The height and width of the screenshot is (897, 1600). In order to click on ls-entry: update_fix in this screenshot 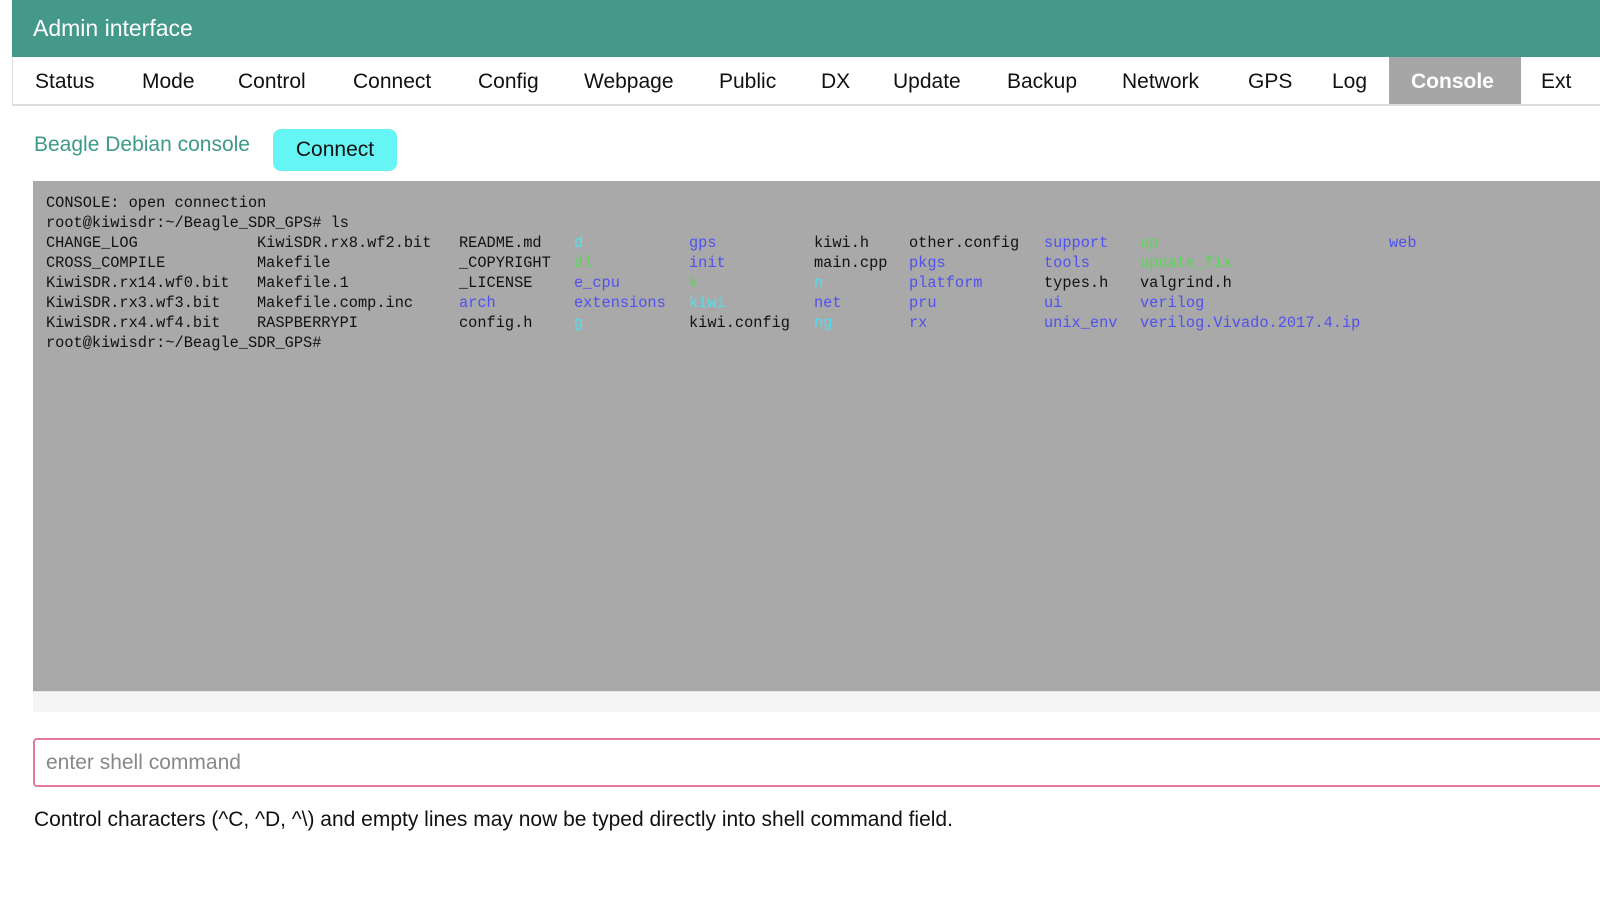, I will do `click(1186, 263)`.